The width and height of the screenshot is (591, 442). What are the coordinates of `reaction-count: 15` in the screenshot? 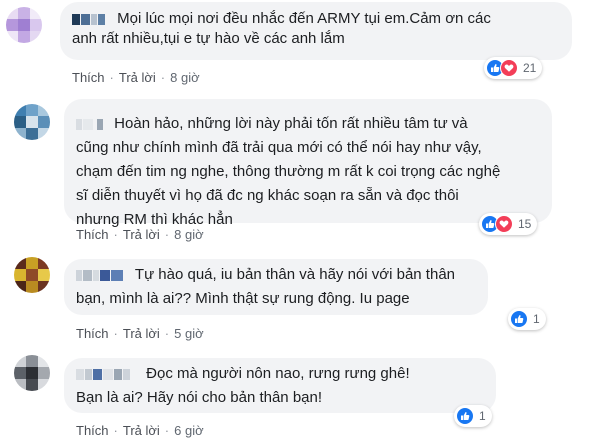 It's located at (525, 224).